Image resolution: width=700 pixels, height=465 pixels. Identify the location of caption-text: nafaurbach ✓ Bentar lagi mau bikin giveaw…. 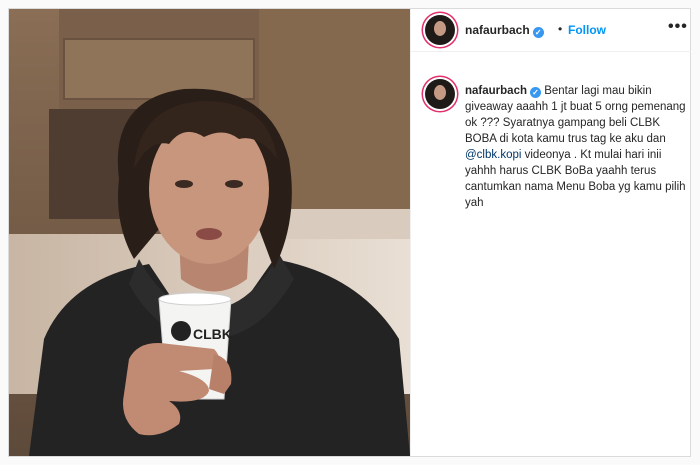
(576, 147).